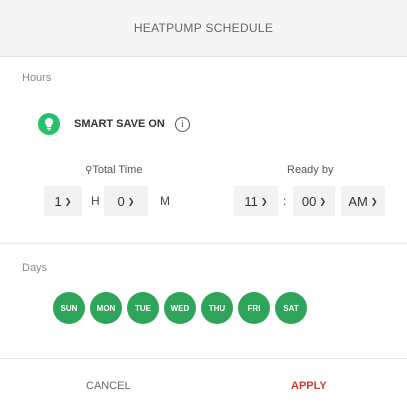 Image resolution: width=407 pixels, height=408 pixels. What do you see at coordinates (309, 201) in the screenshot?
I see `ready-minute-value: 00` at bounding box center [309, 201].